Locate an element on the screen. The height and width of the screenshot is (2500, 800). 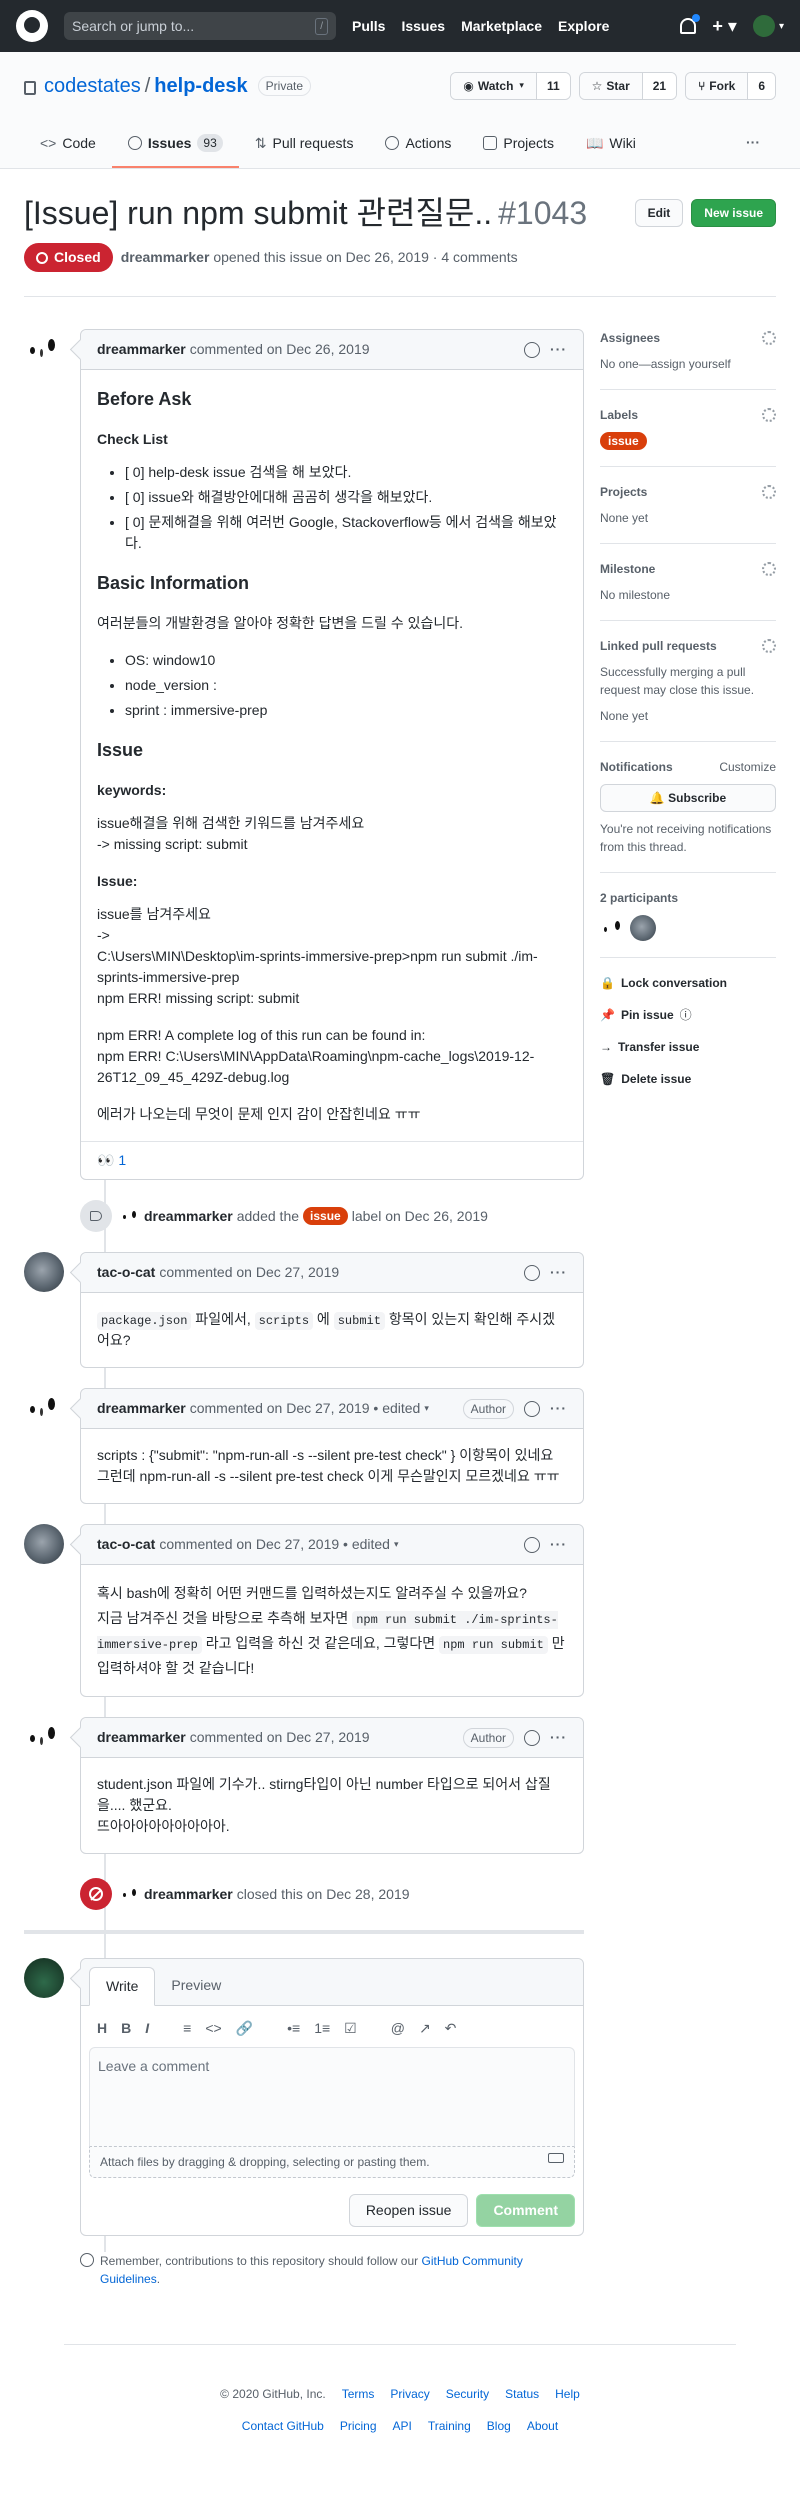
create-new-plus-icon: + ▾ is located at coordinates (724, 26).